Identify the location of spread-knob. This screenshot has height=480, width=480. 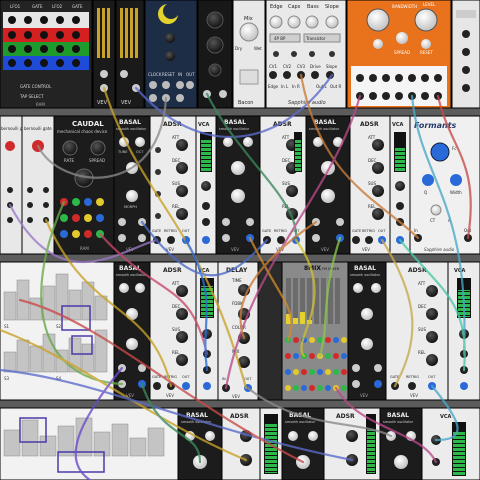
(98, 148).